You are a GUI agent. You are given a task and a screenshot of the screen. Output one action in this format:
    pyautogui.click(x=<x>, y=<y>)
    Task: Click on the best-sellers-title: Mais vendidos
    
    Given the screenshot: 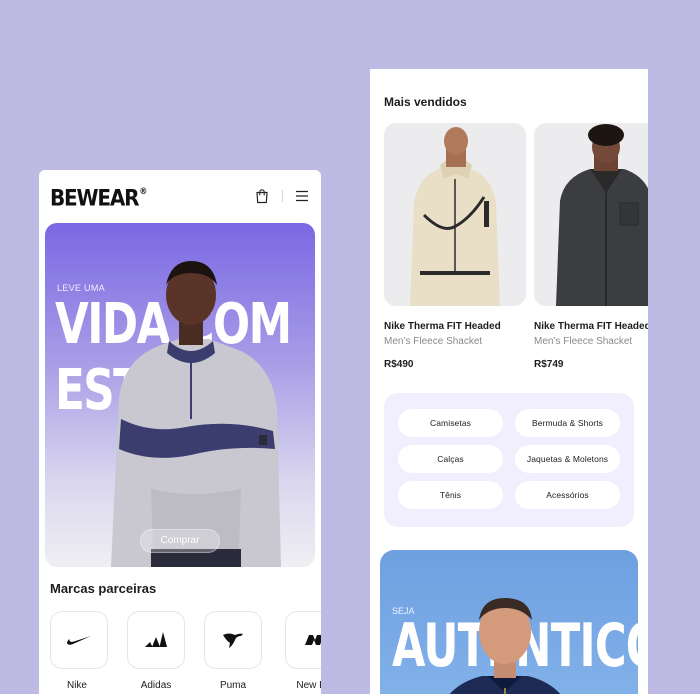 What is the action you would take?
    pyautogui.click(x=425, y=102)
    